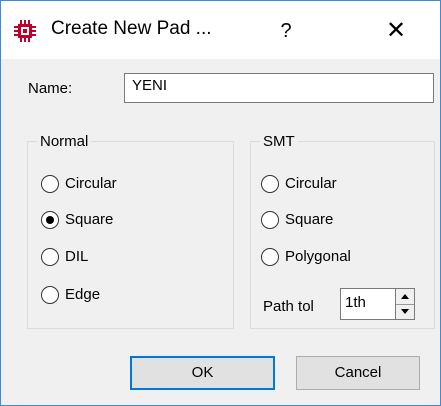 This screenshot has width=441, height=406. Describe the element at coordinates (64, 141) in the screenshot. I see `normal-group-legend: Normal` at that location.